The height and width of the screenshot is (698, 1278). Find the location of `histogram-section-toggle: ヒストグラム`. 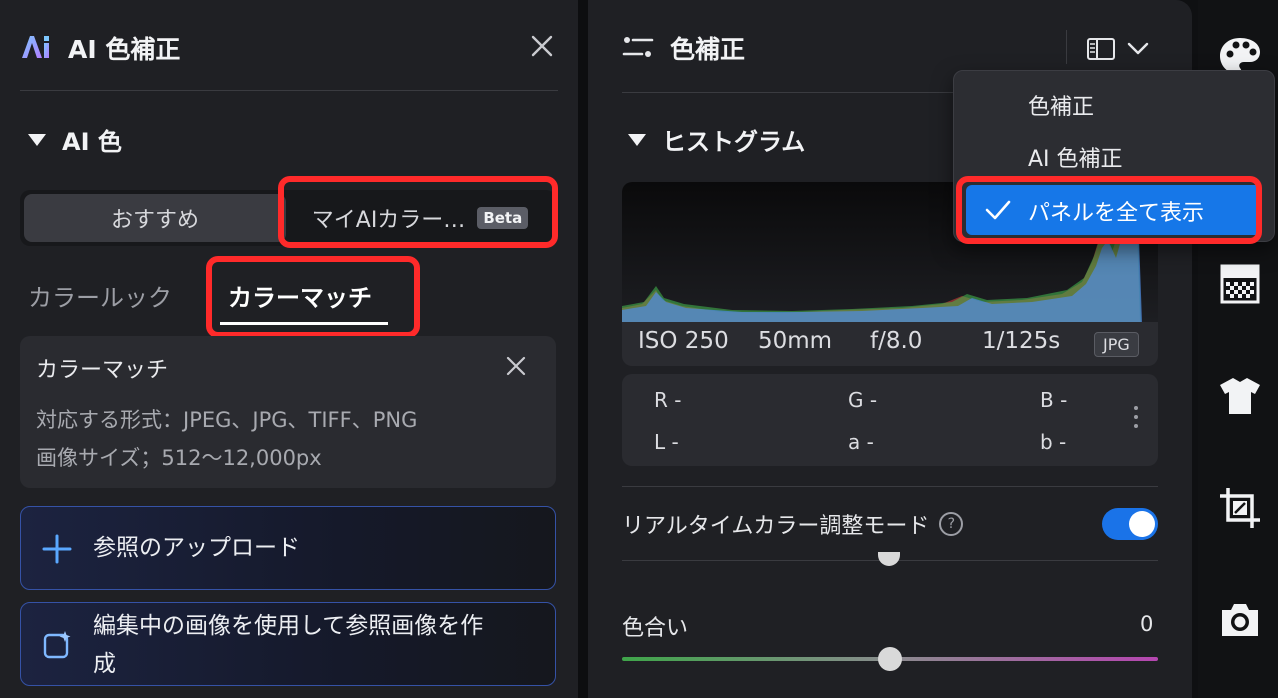

histogram-section-toggle: ヒストグラム is located at coordinates (716, 139).